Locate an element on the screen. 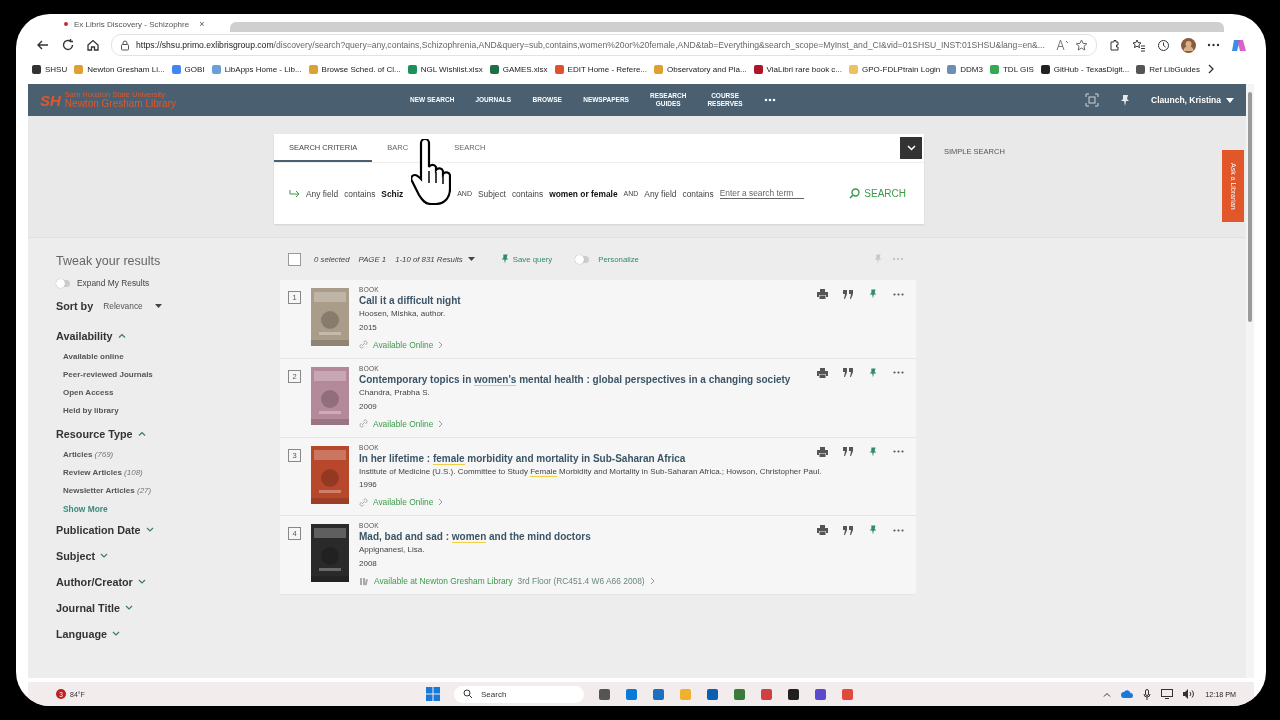 The height and width of the screenshot is (720, 1280). bookmark-item: GOBI is located at coordinates (188, 69).